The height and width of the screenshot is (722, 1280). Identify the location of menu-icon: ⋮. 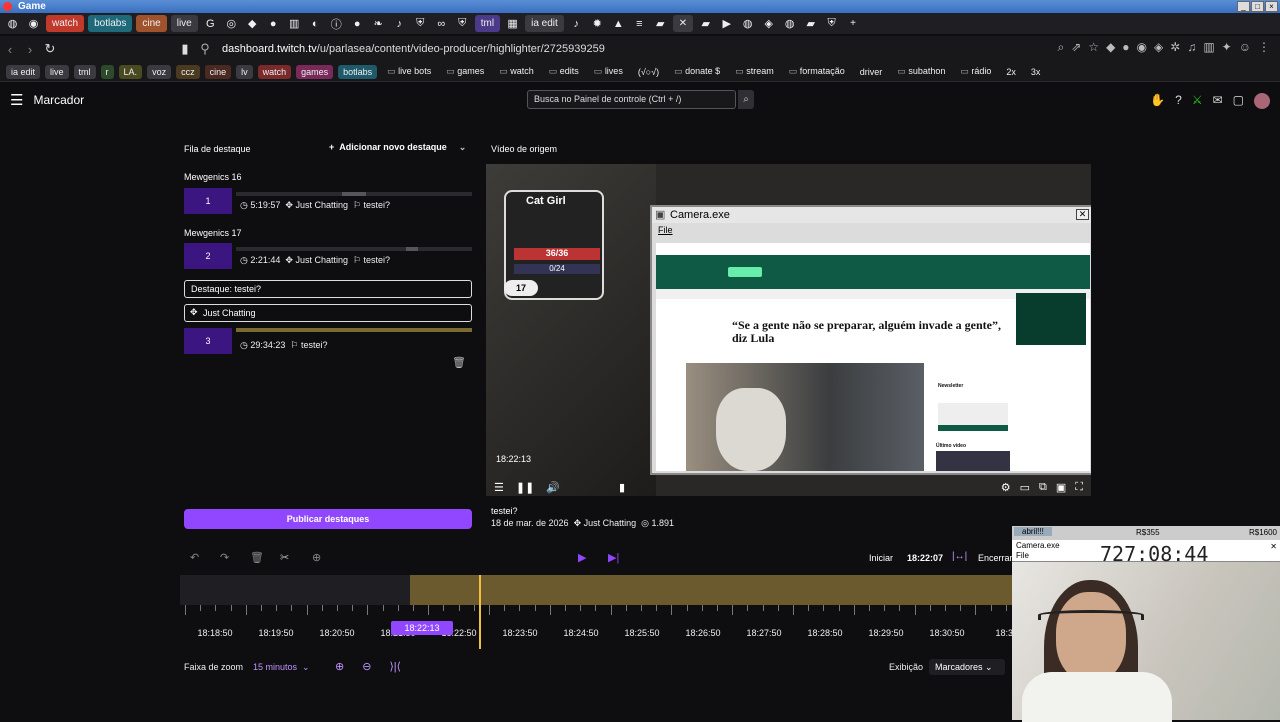
(1264, 47).